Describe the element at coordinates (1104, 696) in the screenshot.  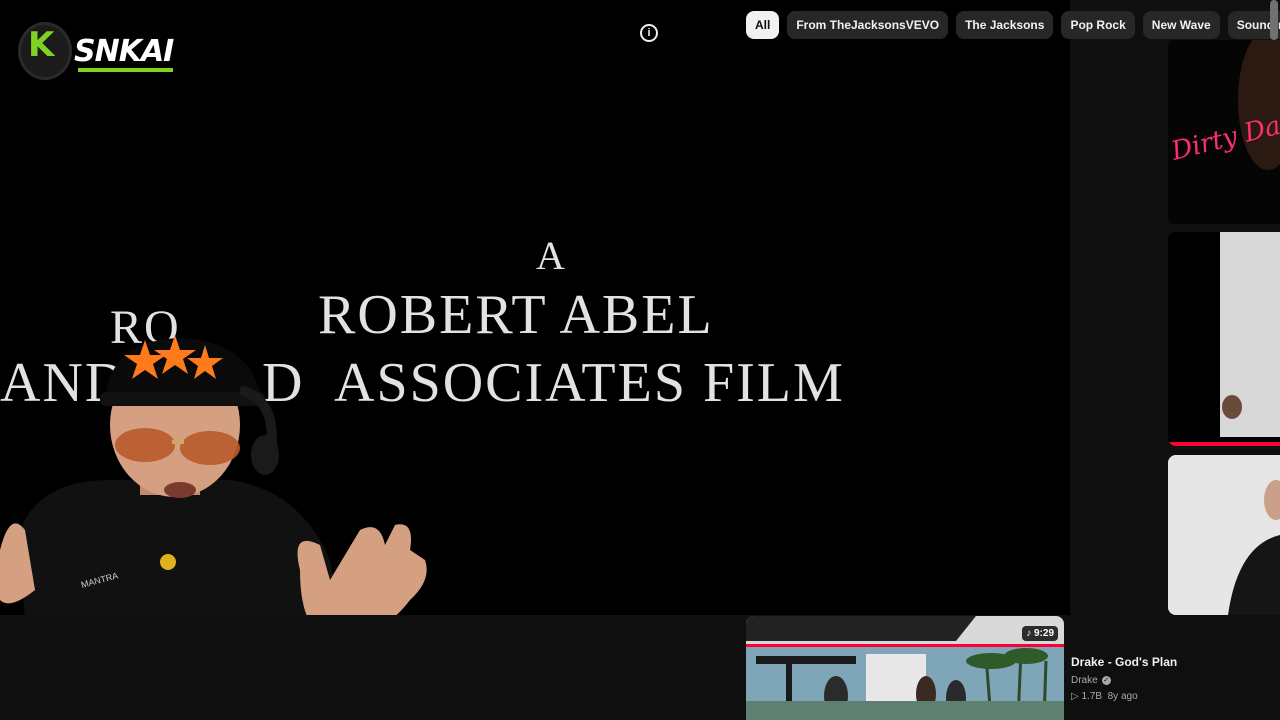
I see `recommendation-meta: ▷ 1.7B 8y ago` at that location.